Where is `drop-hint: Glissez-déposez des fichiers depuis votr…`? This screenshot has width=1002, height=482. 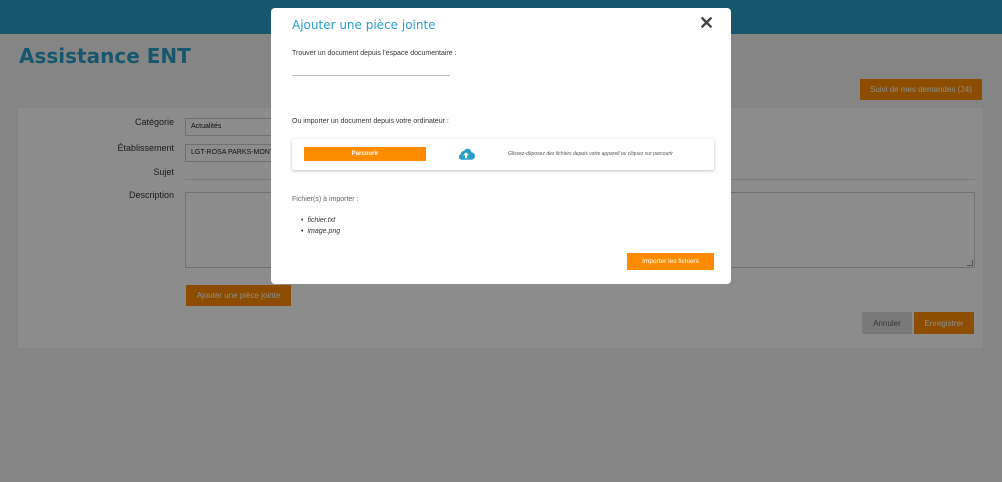
drop-hint: Glissez-déposez des fichiers depuis votr… is located at coordinates (590, 154).